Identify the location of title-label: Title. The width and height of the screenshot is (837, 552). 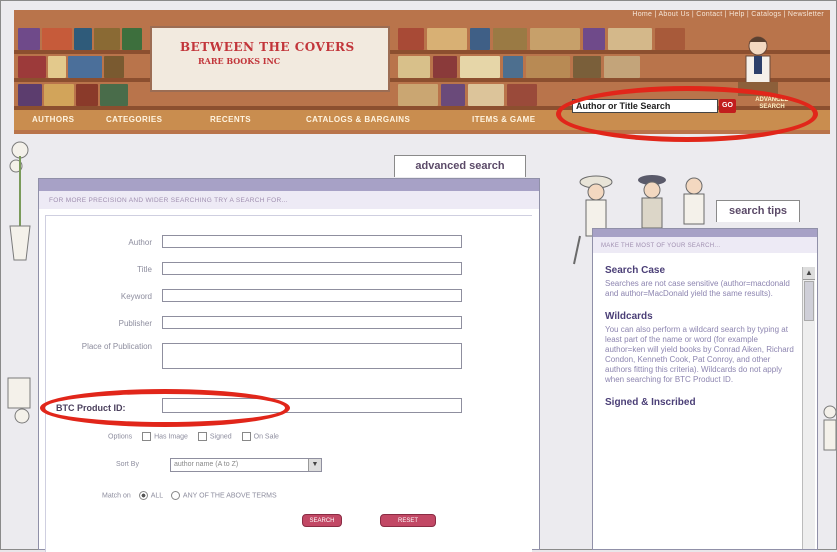
(144, 269).